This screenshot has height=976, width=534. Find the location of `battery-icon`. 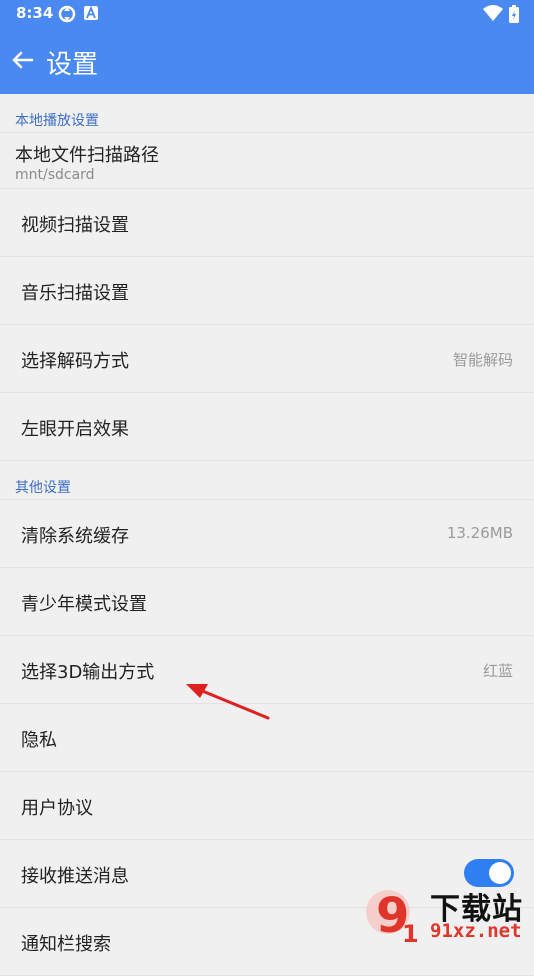

battery-icon is located at coordinates (514, 16).